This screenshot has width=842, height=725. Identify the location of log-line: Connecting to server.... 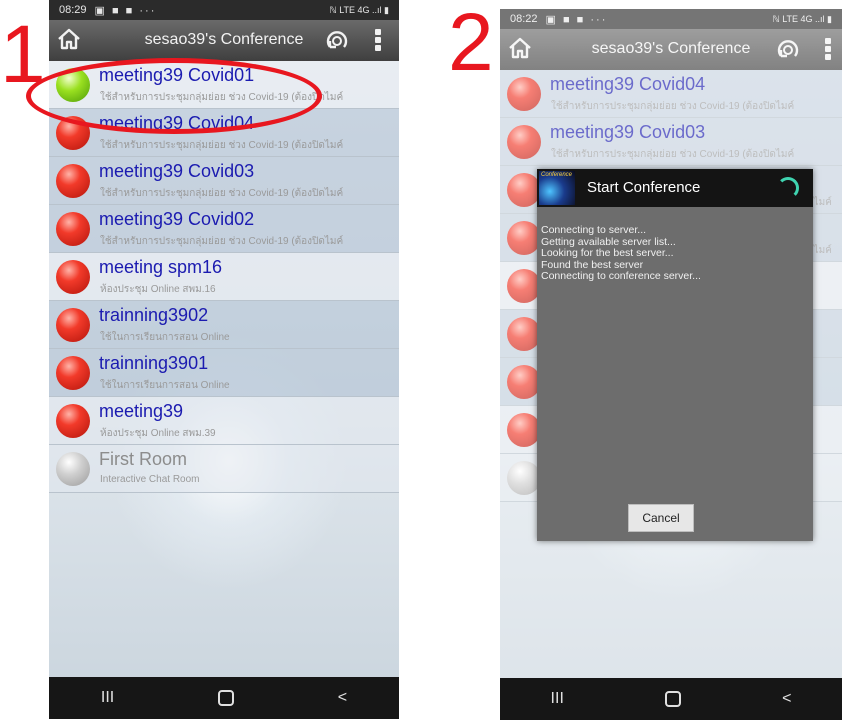
(594, 230).